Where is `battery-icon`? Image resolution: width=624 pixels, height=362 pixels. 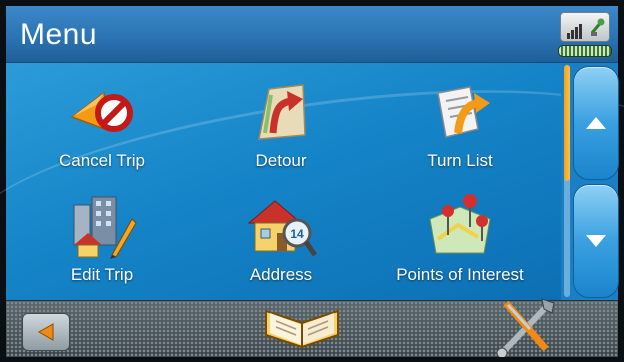 battery-icon is located at coordinates (585, 51).